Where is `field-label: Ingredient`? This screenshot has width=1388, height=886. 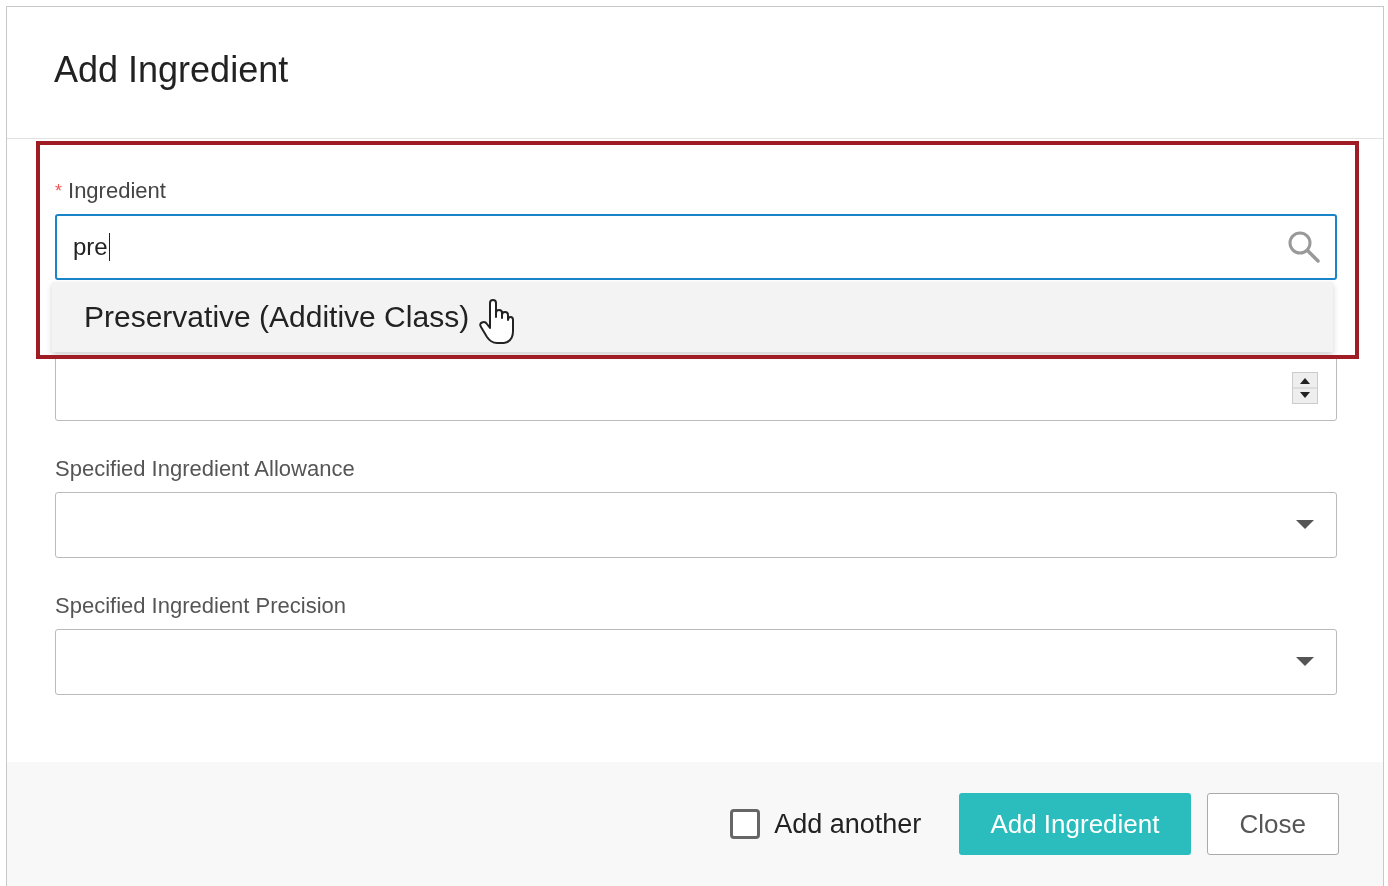 field-label: Ingredient is located at coordinates (117, 190).